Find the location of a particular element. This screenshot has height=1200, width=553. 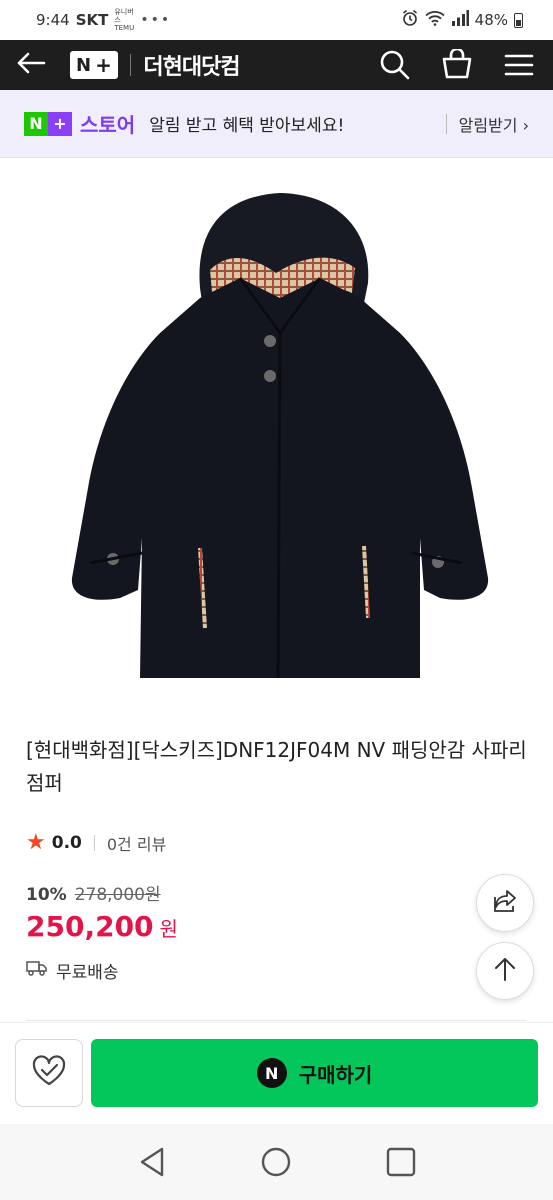

scroll-top-button is located at coordinates (505, 971).